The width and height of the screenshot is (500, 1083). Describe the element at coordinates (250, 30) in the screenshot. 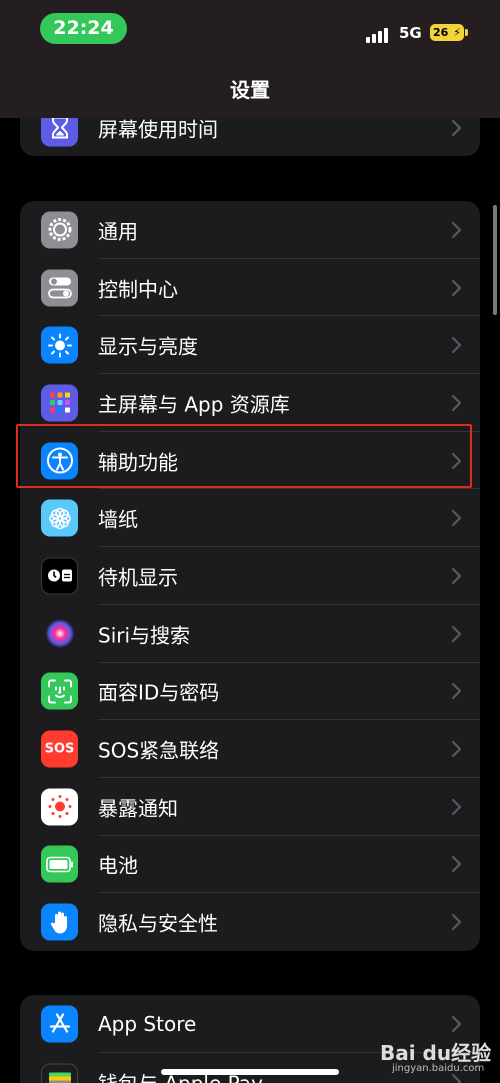

I see `status-bar: 22:24 5G 26 ⚡` at that location.